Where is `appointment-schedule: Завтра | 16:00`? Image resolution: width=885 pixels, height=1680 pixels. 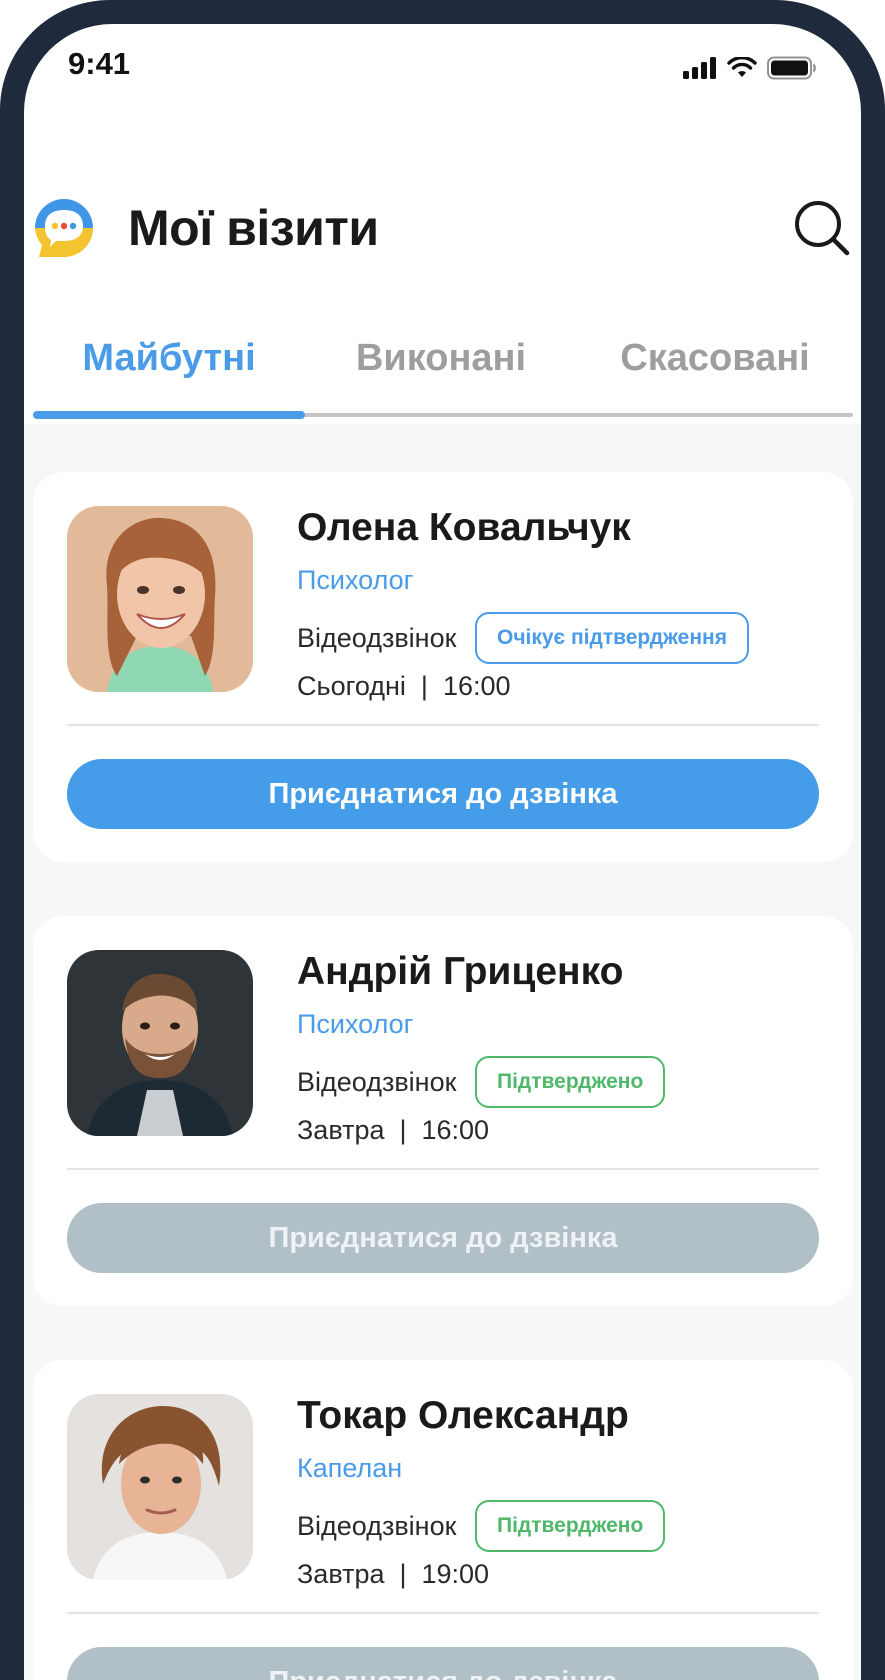
appointment-schedule: Завтра | 16:00 is located at coordinates (393, 1130).